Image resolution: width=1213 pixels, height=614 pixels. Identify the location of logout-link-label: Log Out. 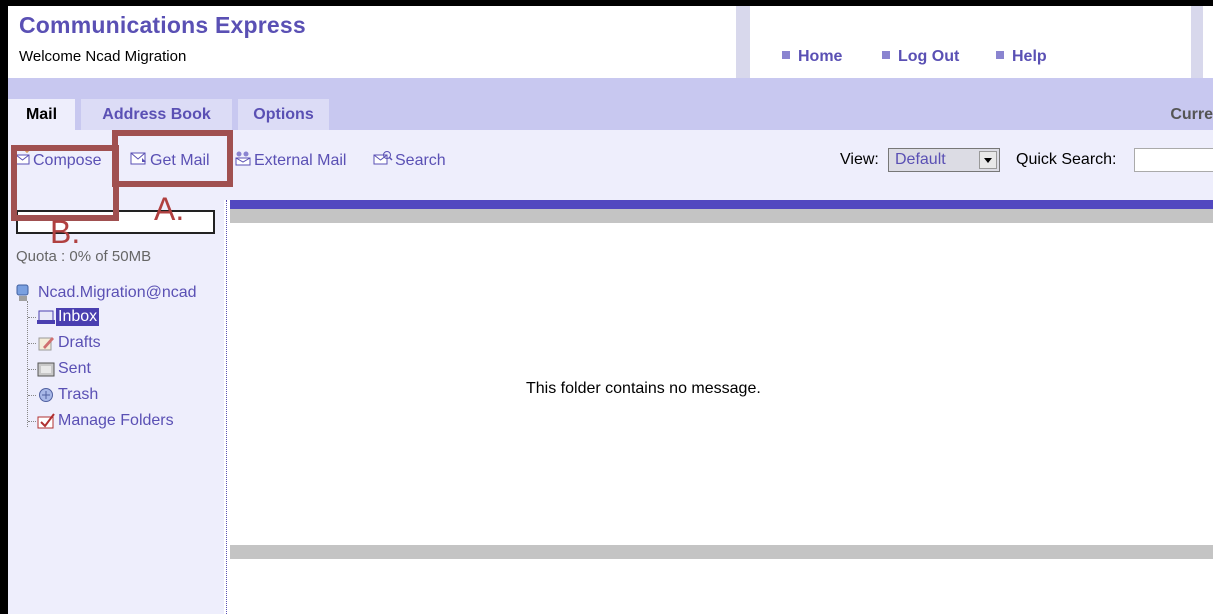
(929, 56).